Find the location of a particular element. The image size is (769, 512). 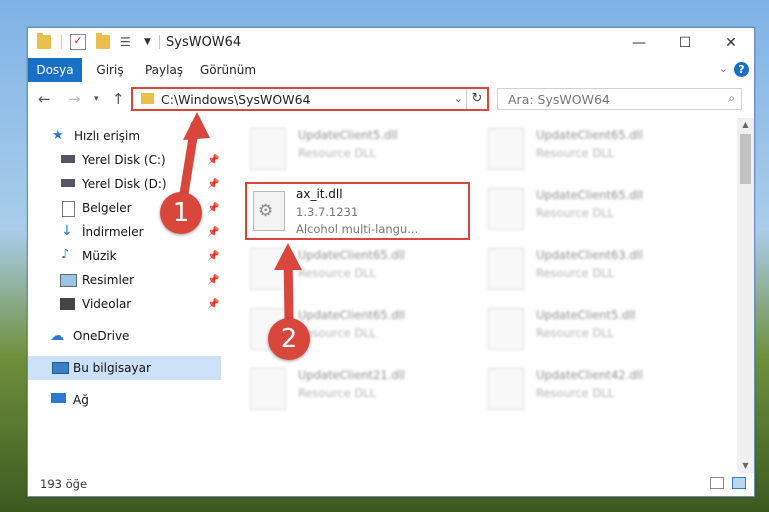

arrow-2-head is located at coordinates (288, 256).